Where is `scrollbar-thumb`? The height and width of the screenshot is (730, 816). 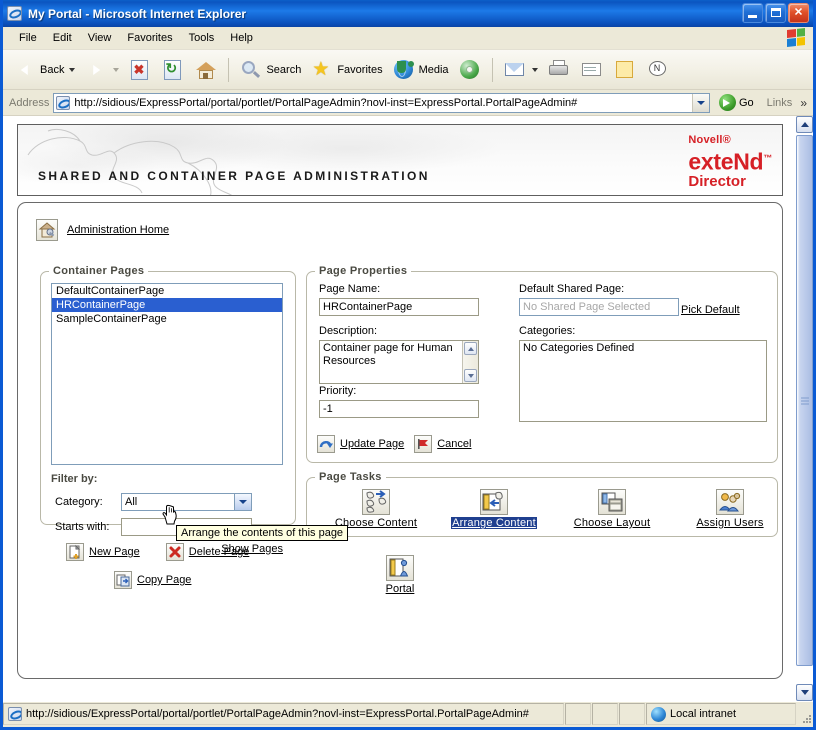 scrollbar-thumb is located at coordinates (804, 400).